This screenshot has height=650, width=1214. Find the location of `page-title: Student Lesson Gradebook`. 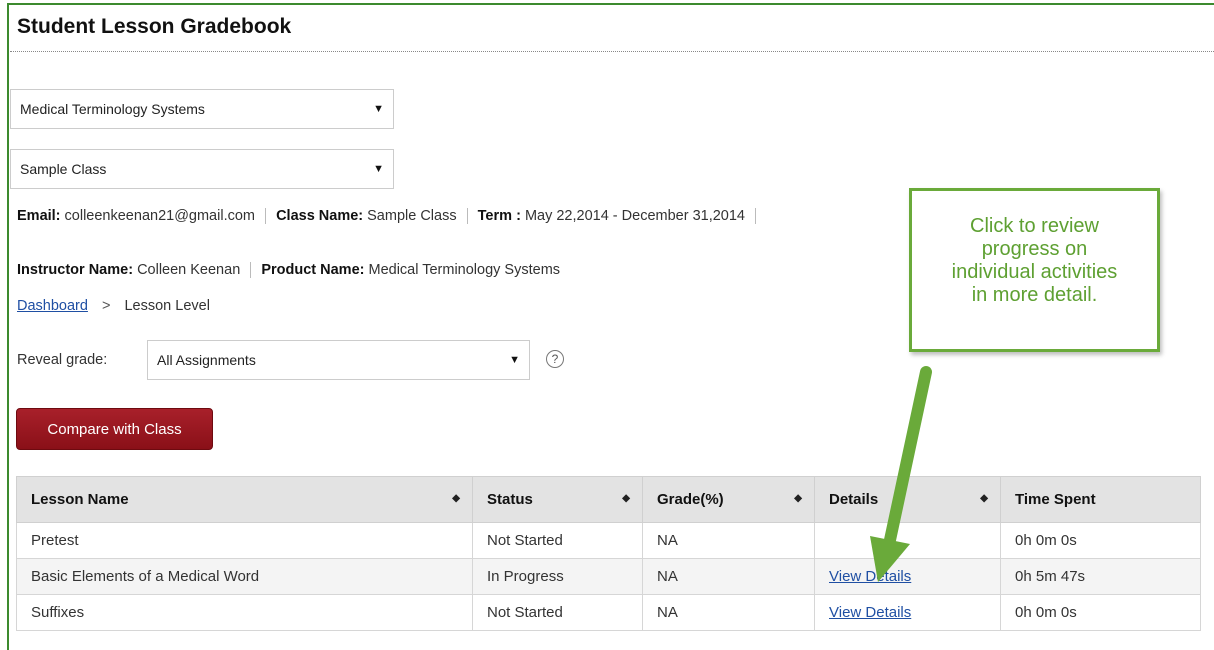

page-title: Student Lesson Gradebook is located at coordinates (154, 26).